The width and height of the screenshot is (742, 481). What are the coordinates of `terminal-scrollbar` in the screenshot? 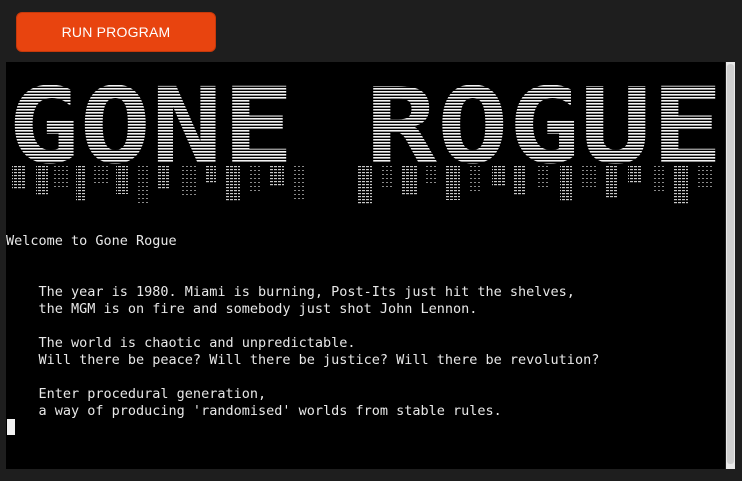 It's located at (730, 265).